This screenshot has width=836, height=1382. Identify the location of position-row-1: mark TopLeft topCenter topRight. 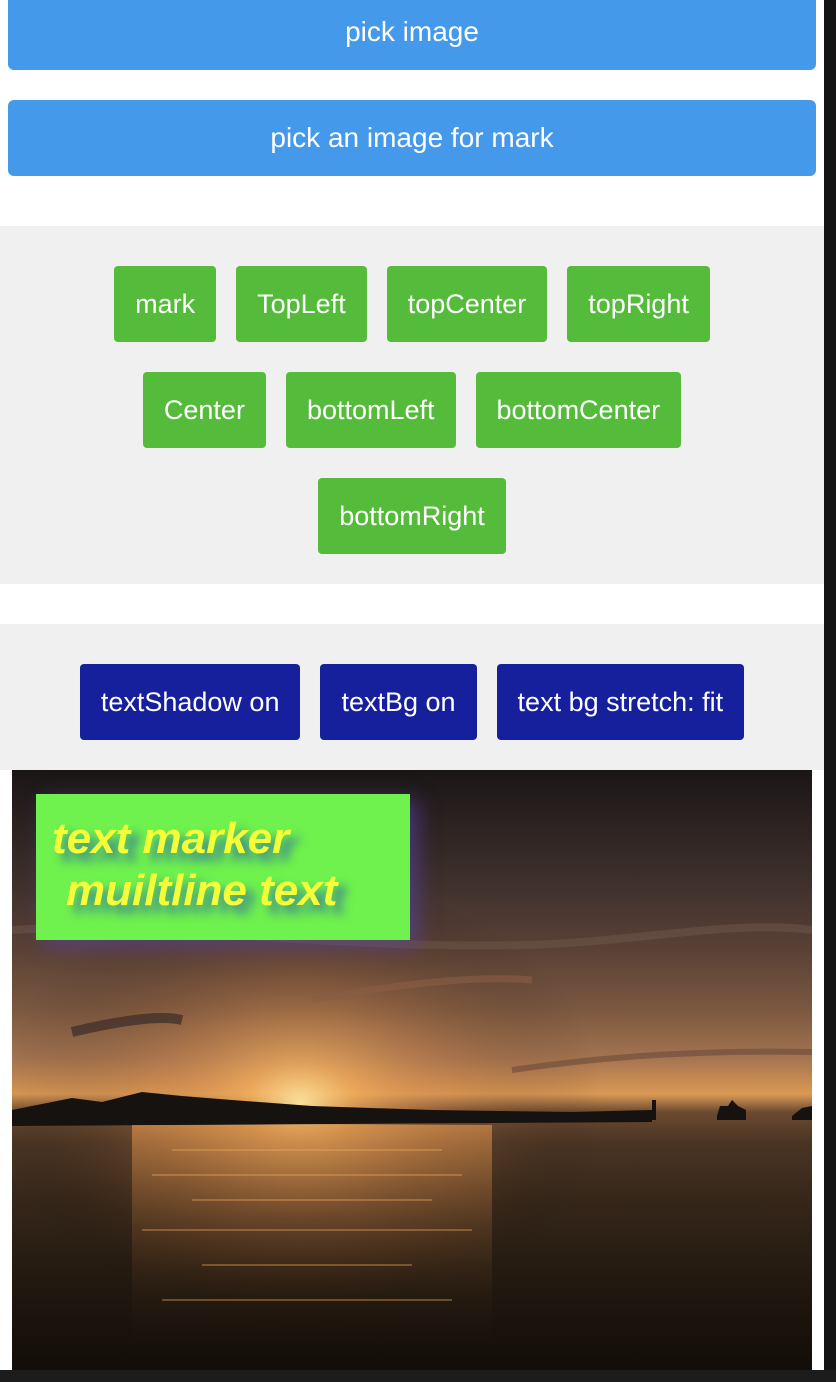
(412, 304).